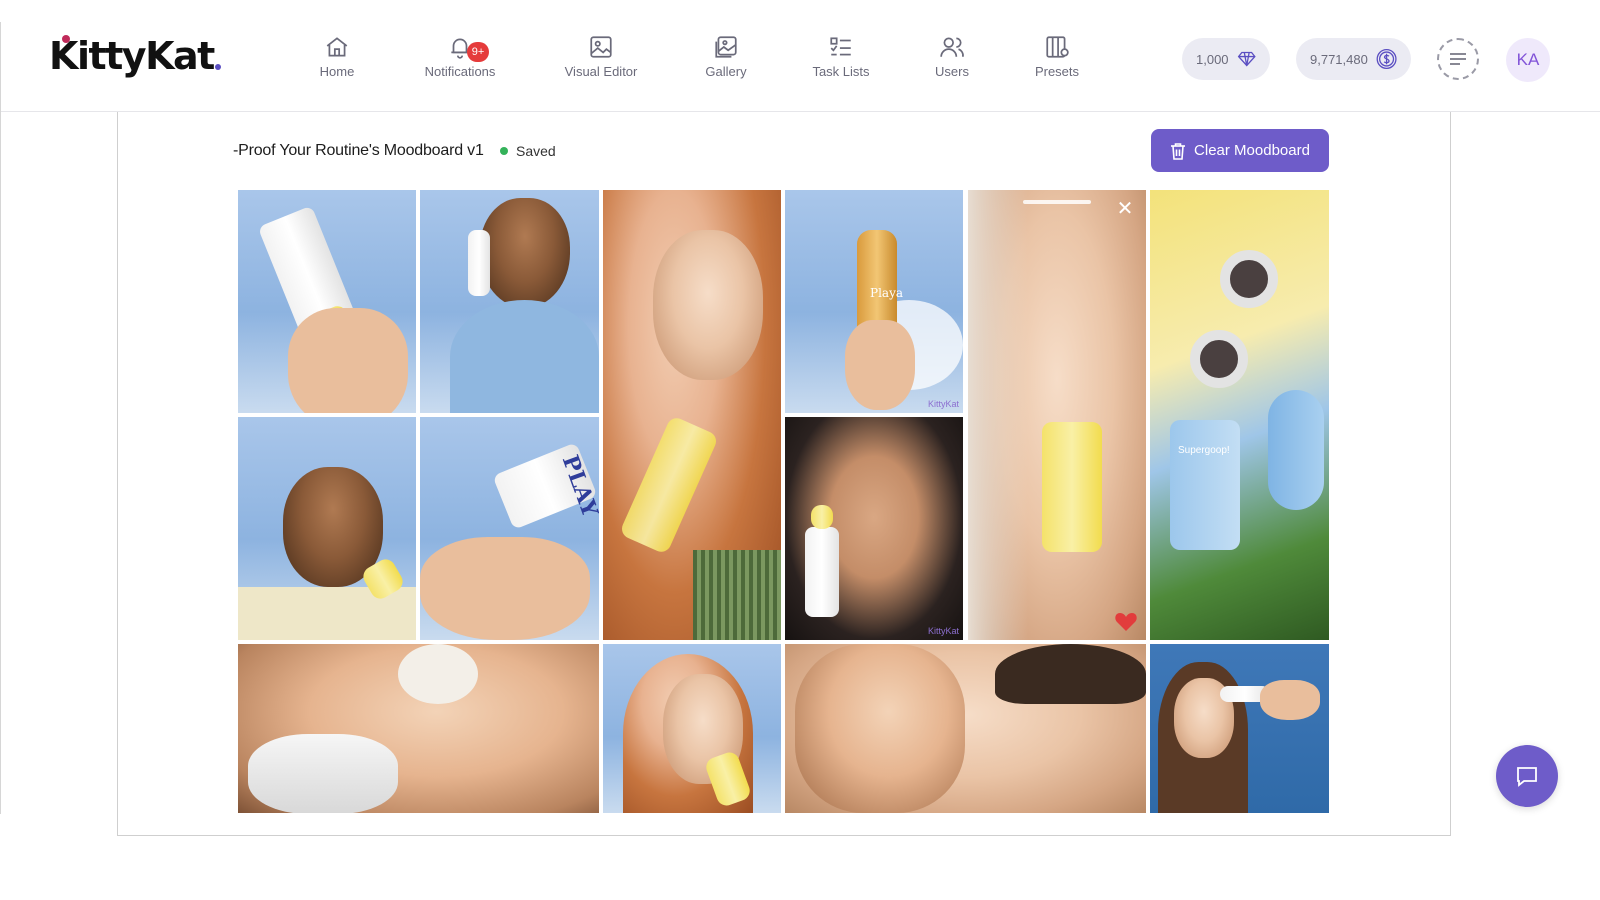  What do you see at coordinates (1070, 674) in the screenshot?
I see `hair-right` at bounding box center [1070, 674].